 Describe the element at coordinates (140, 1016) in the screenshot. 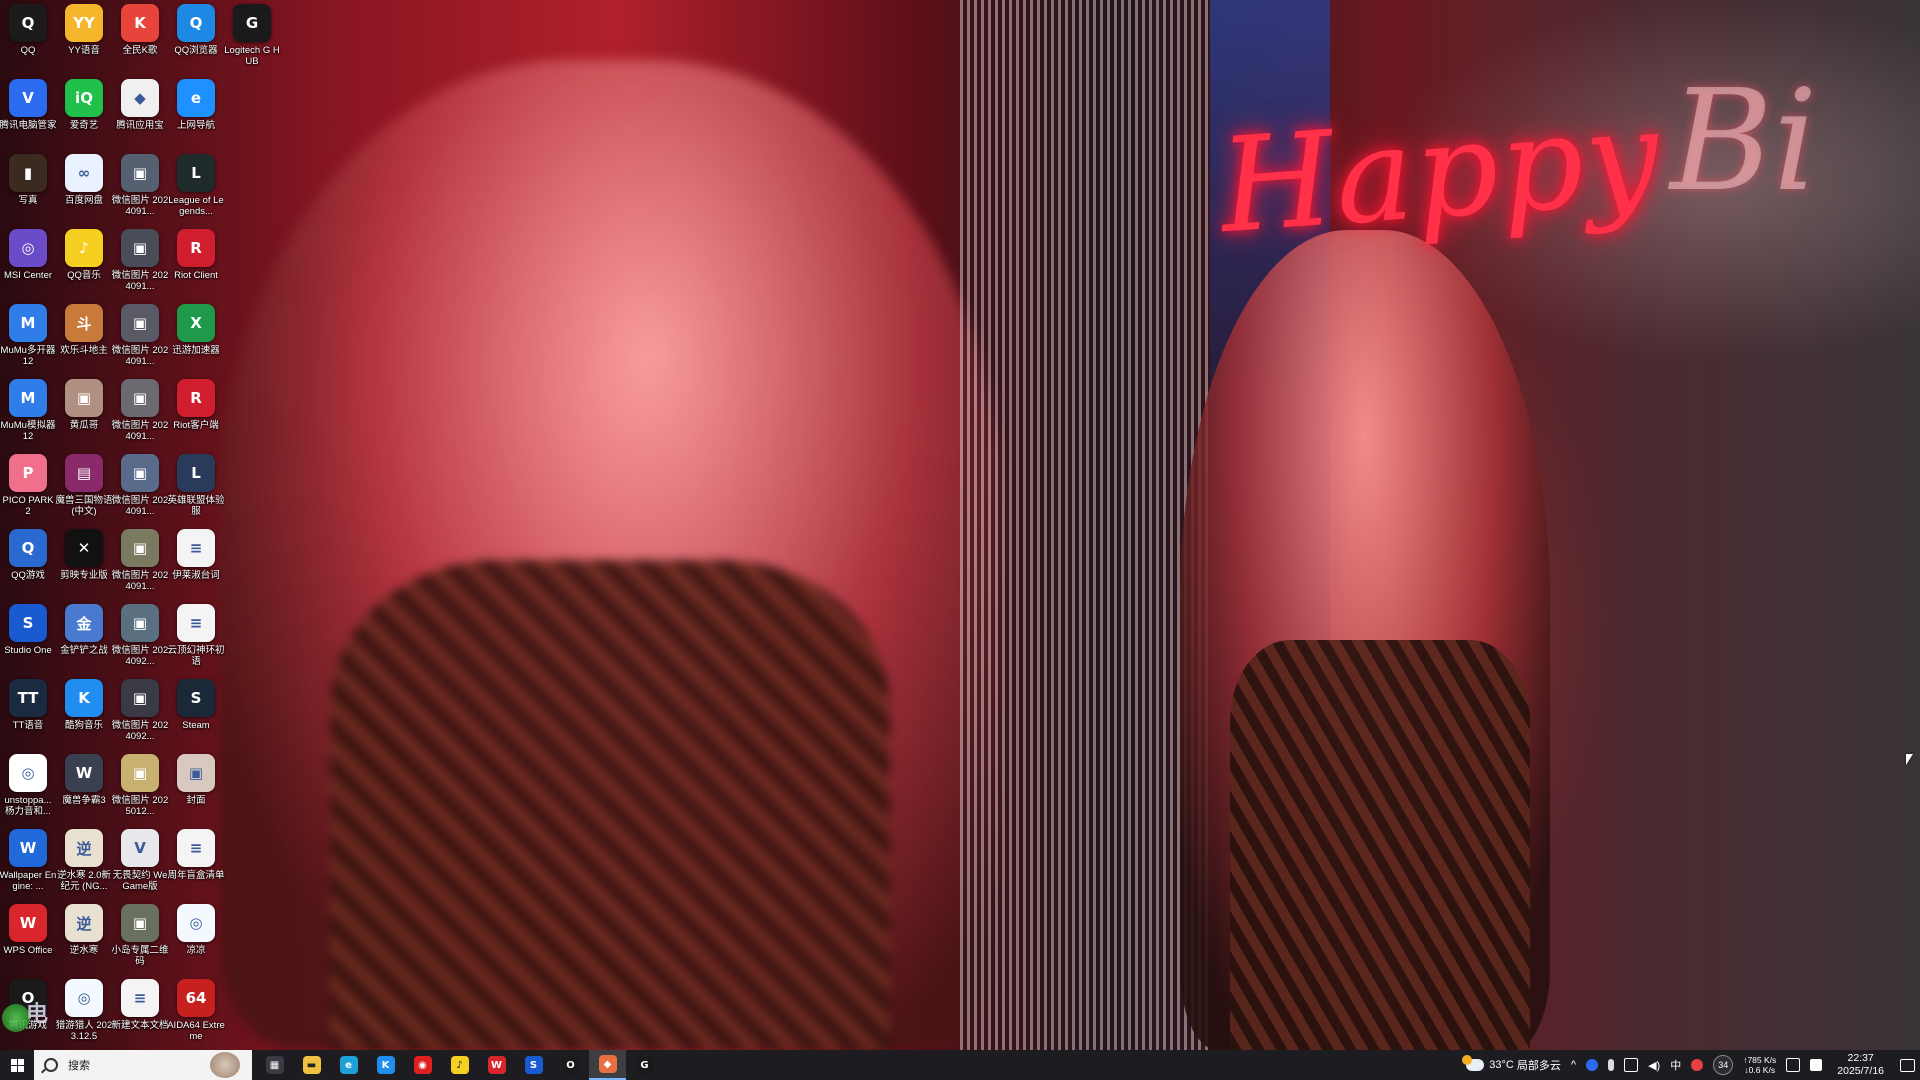

I see `desktop-icon: ≡ 新建文本文档` at that location.